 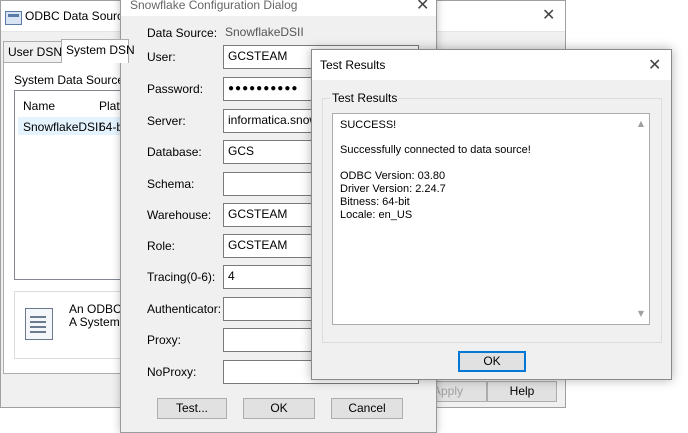 I want to click on password-label: Password:, so click(x=175, y=89).